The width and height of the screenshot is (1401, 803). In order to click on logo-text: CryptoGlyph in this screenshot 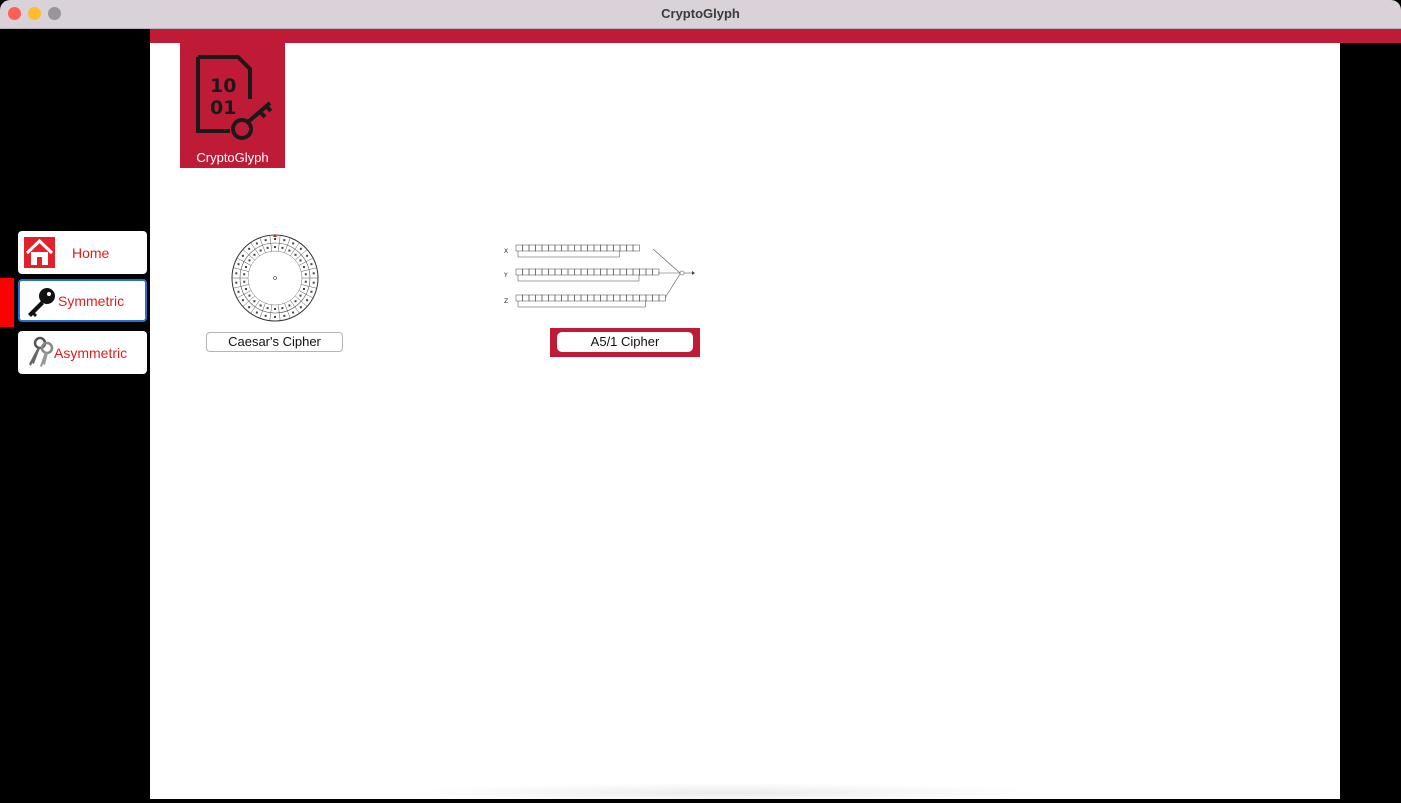, I will do `click(232, 157)`.